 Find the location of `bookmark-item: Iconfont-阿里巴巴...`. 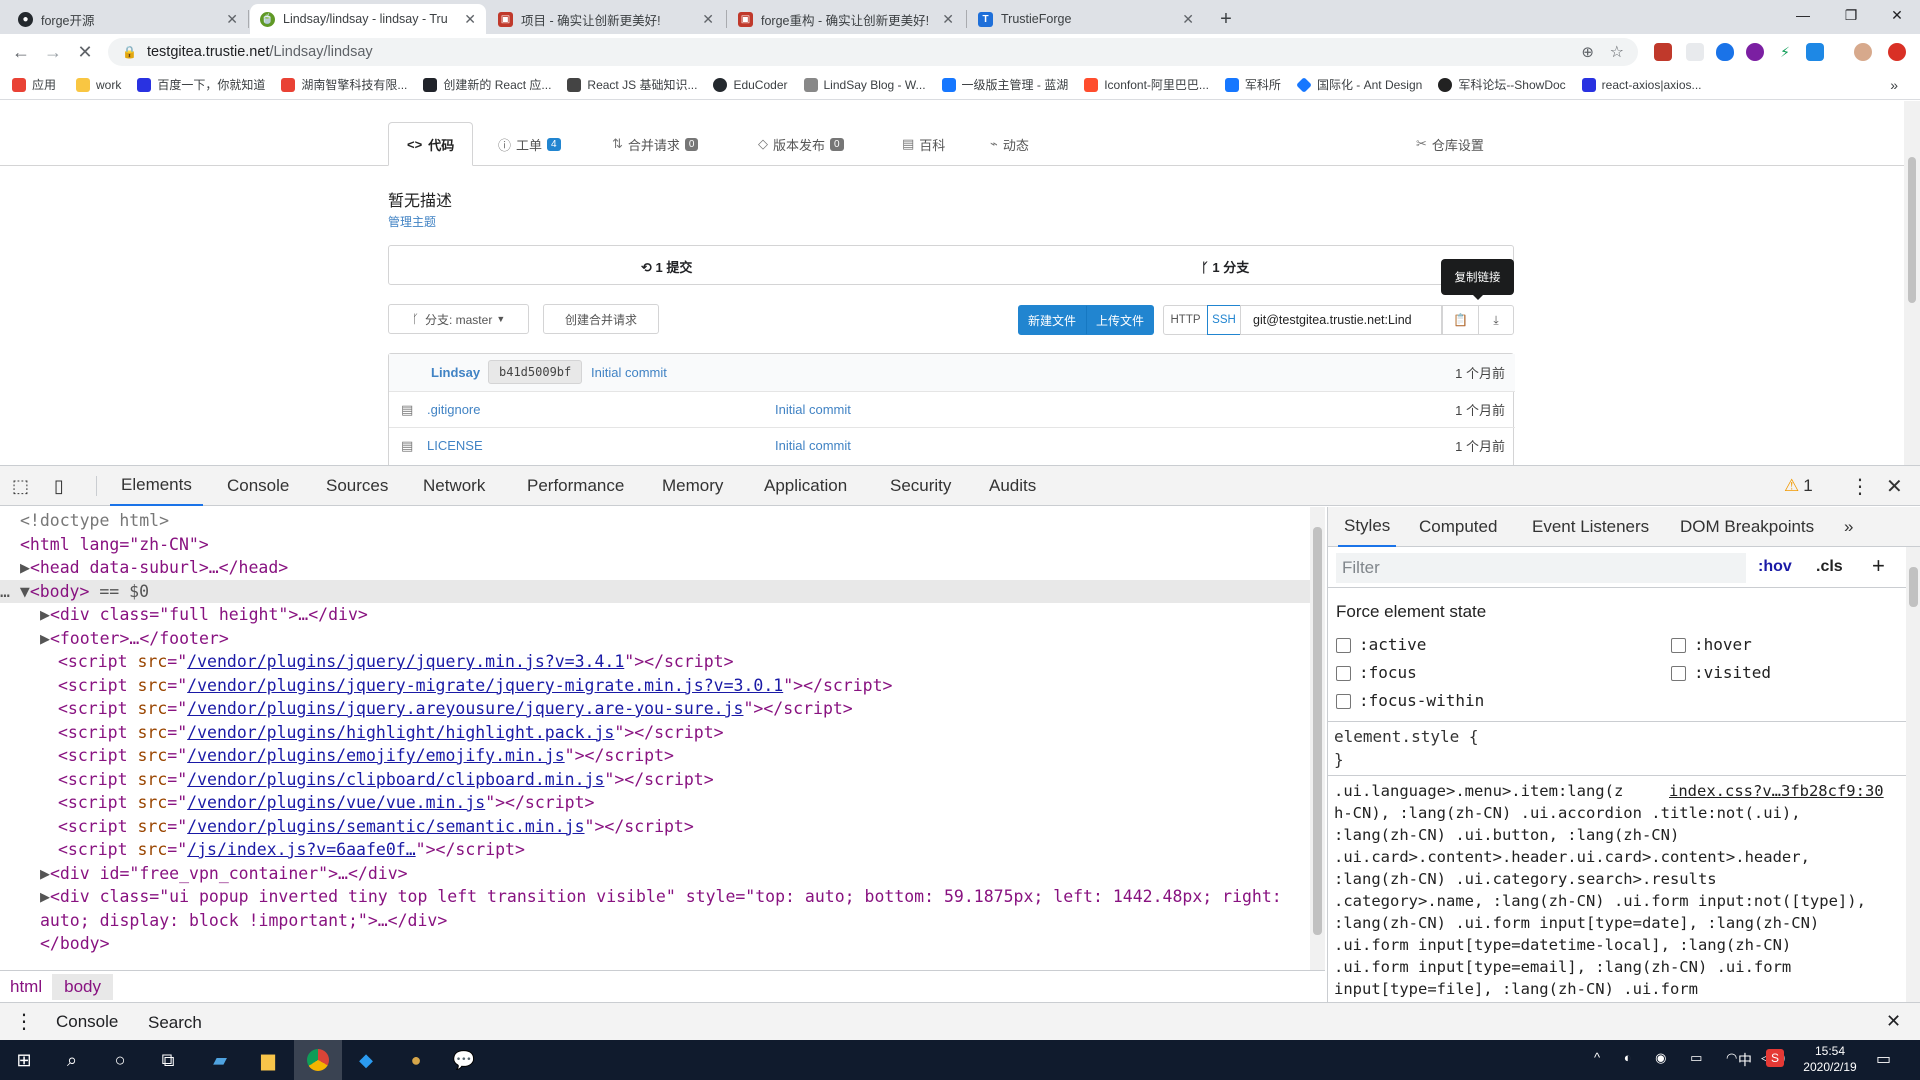

bookmark-item: Iconfont-阿里巴巴... is located at coordinates (1146, 84).